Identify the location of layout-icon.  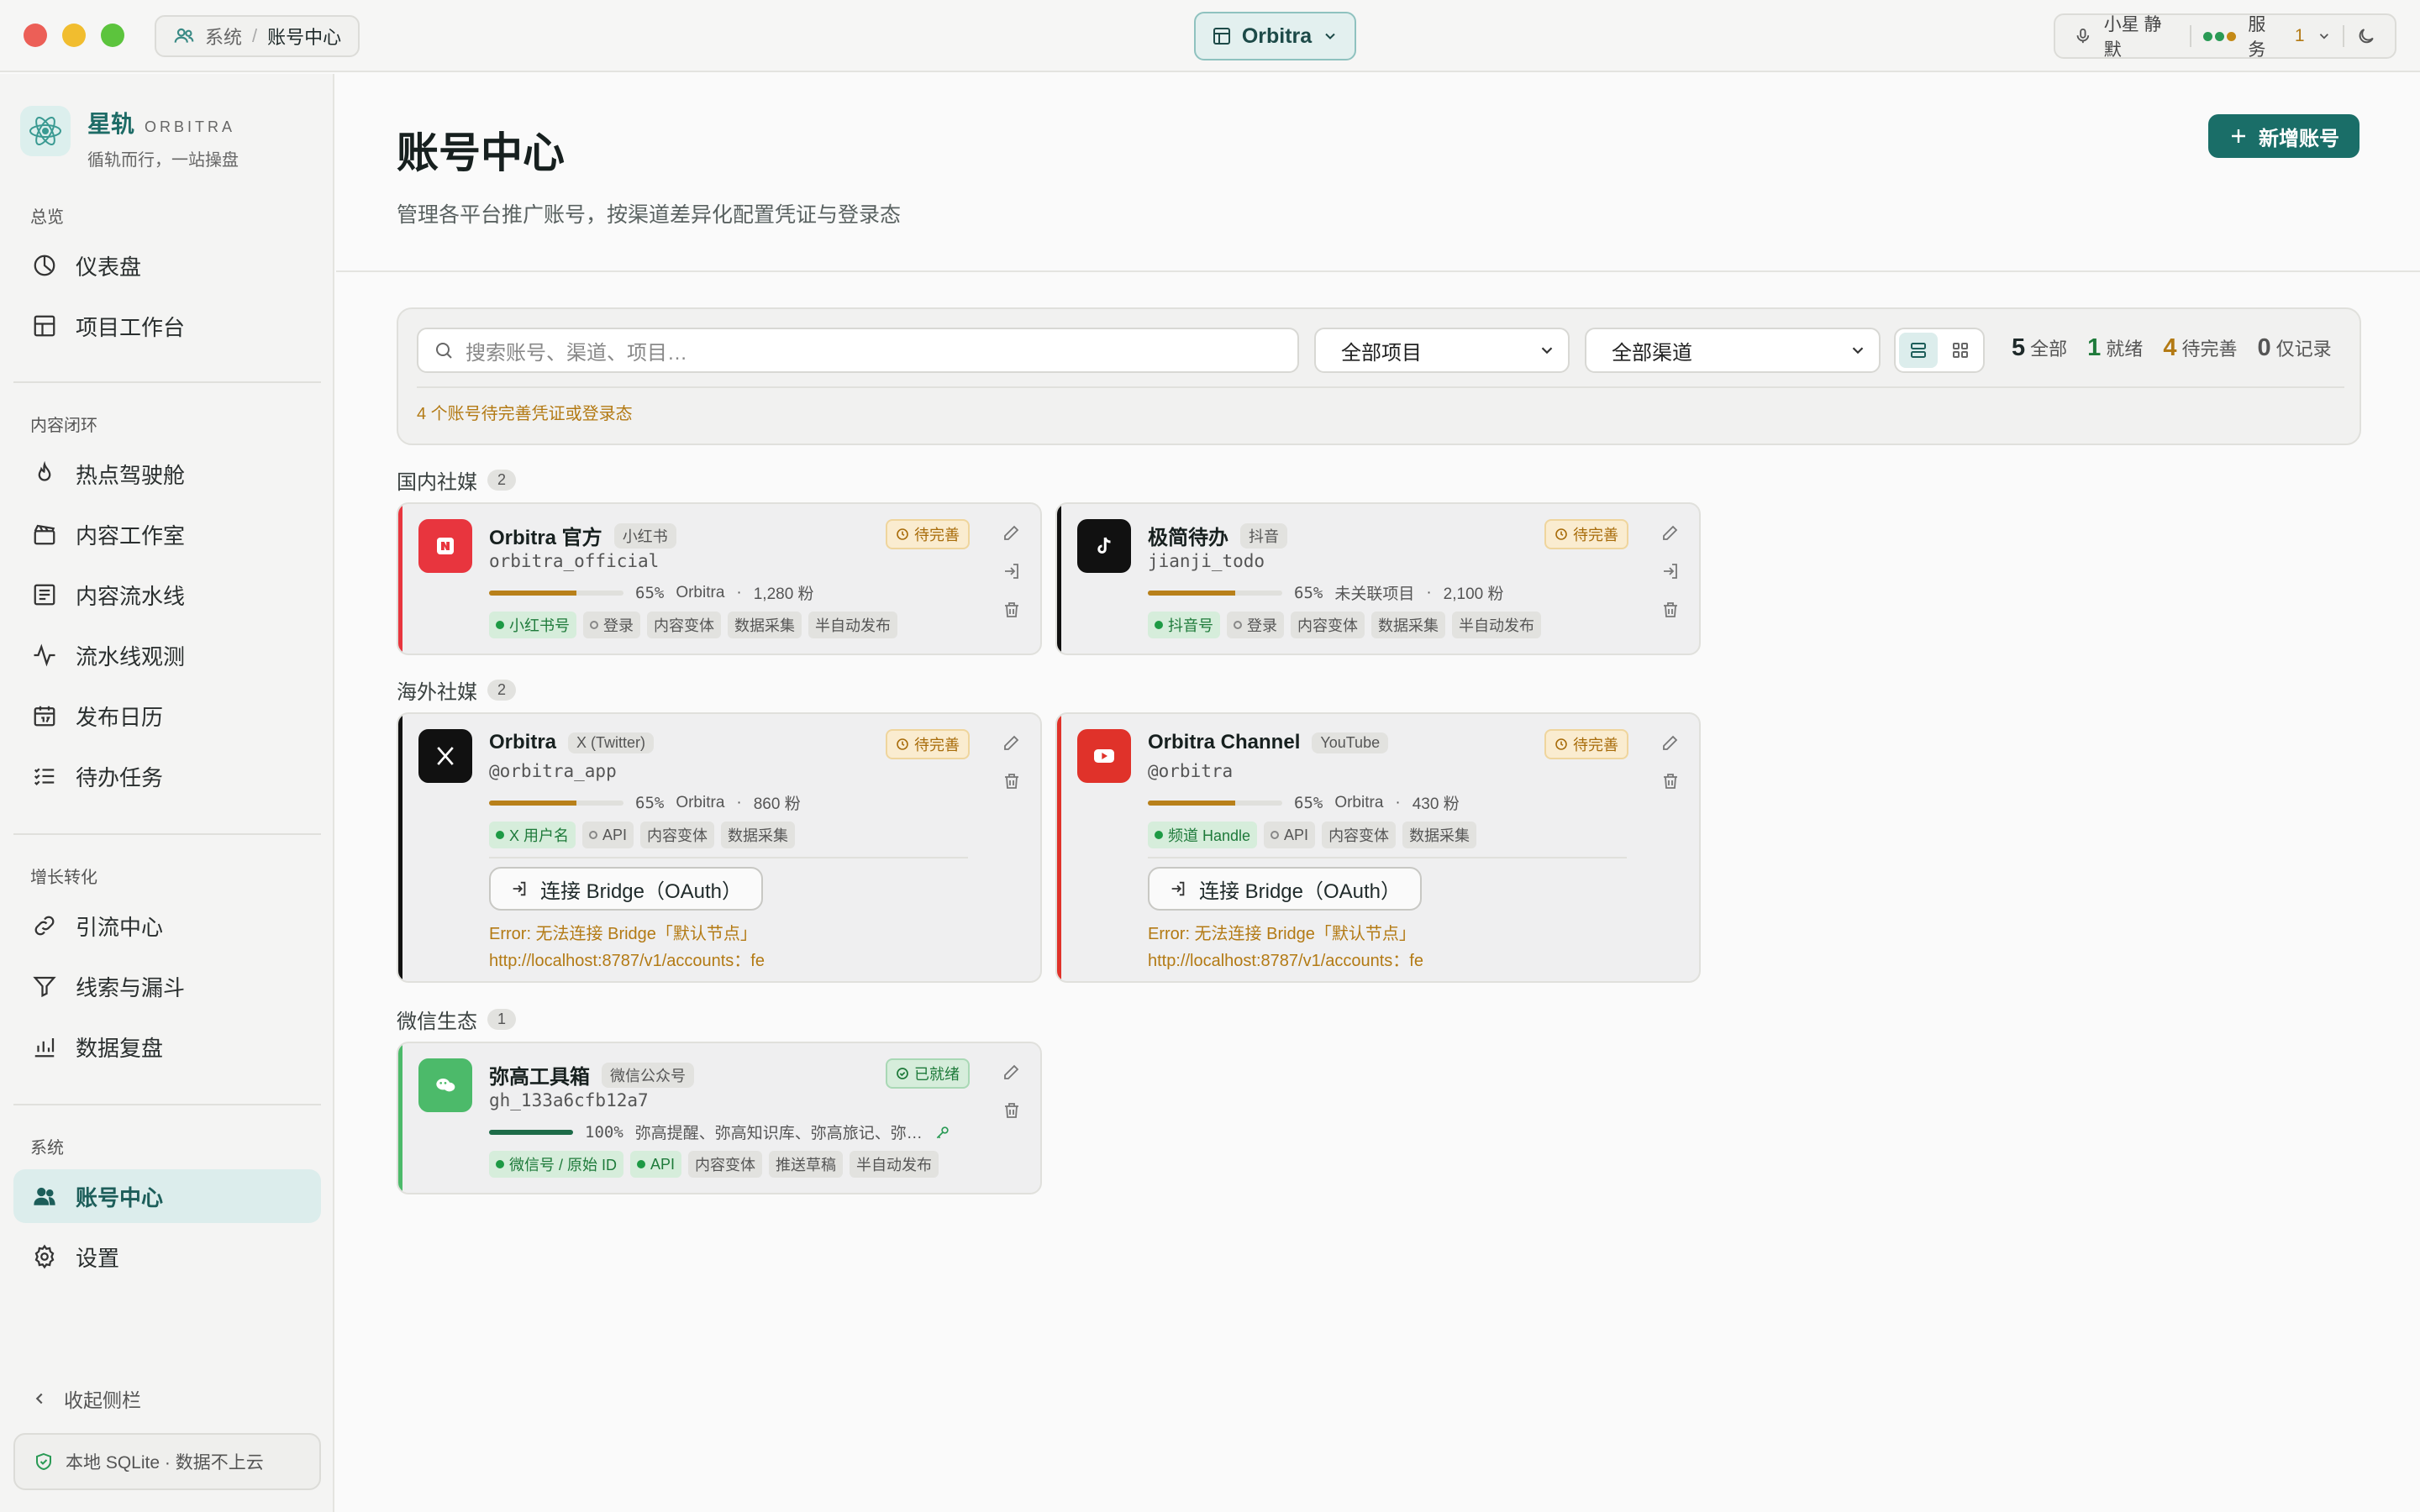
(44, 326).